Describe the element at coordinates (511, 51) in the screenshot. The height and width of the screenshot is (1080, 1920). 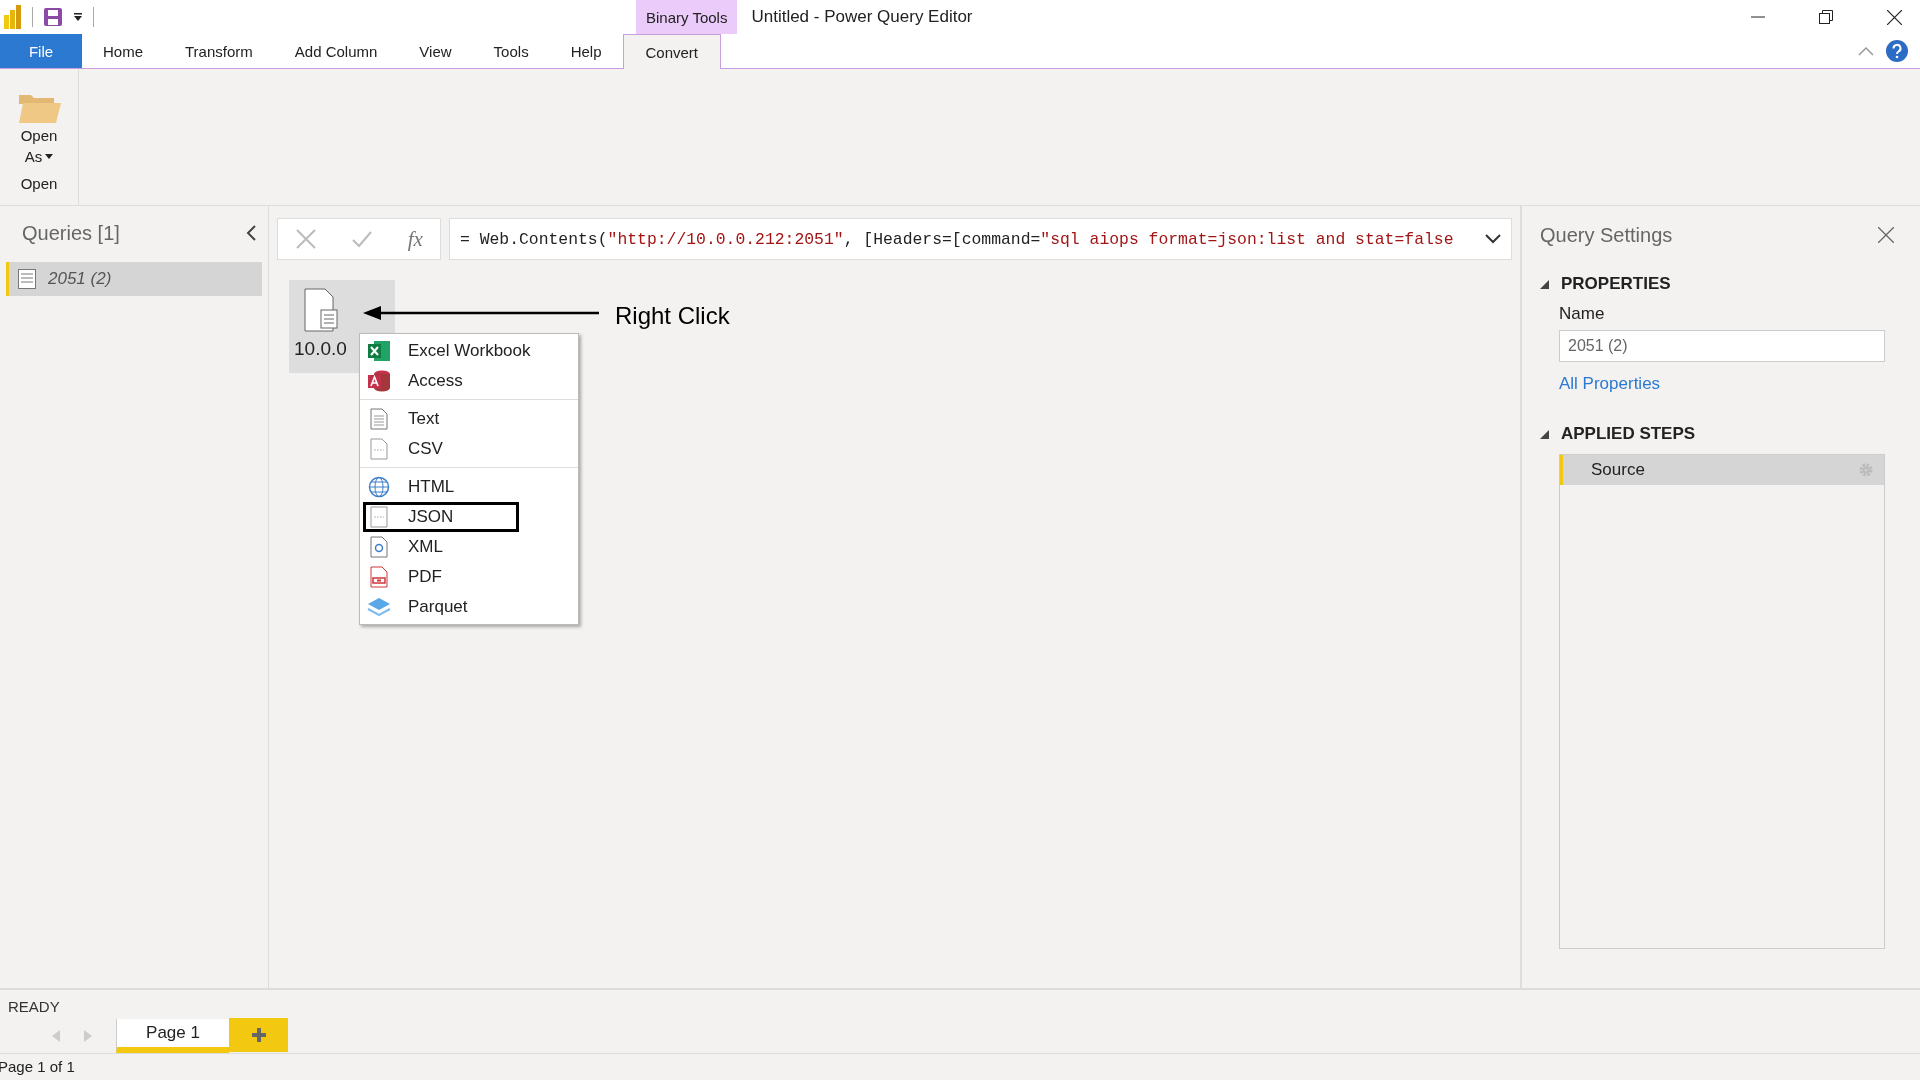
I see `ribbon-tab: Tools` at that location.